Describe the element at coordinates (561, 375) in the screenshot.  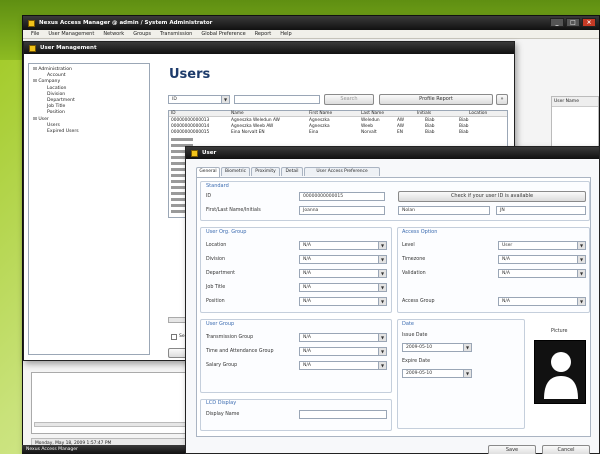
I see `person-silhouette-icon` at that location.